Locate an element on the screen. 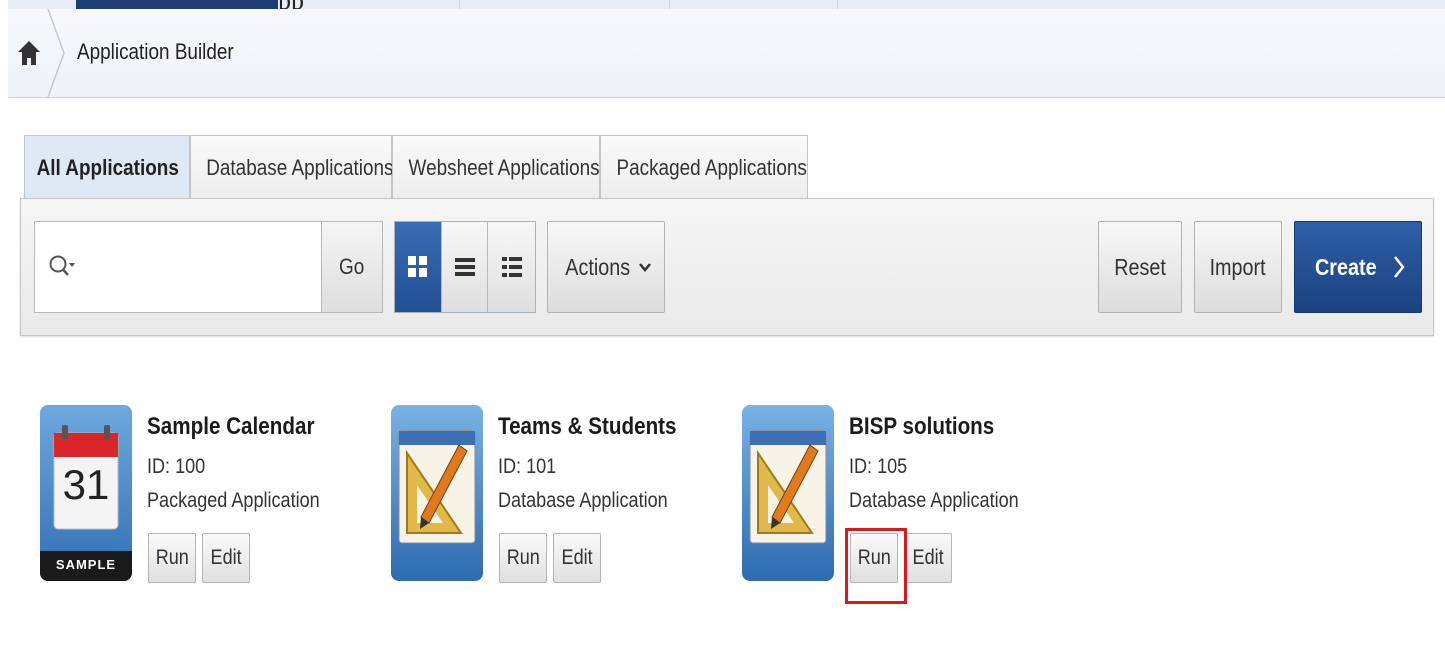 Image resolution: width=1445 pixels, height=661 pixels. tab-packaged-applications: Packaged Applications is located at coordinates (704, 167).